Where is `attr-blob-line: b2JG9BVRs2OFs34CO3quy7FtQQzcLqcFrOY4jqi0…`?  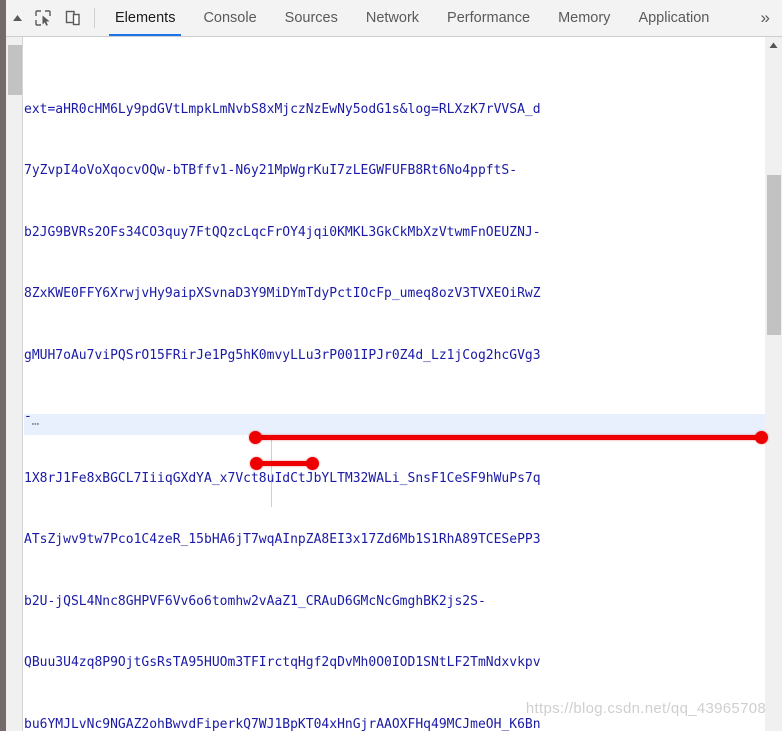 attr-blob-line: b2JG9BVRs2OFs34CO3quy7FtQQzcLqcFrOY4jqi0… is located at coordinates (282, 232).